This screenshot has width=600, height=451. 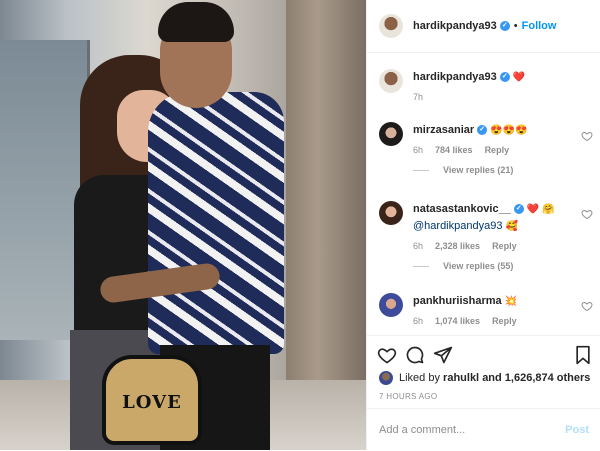 I want to click on comment-likes: 1,074 likes, so click(x=457, y=321).